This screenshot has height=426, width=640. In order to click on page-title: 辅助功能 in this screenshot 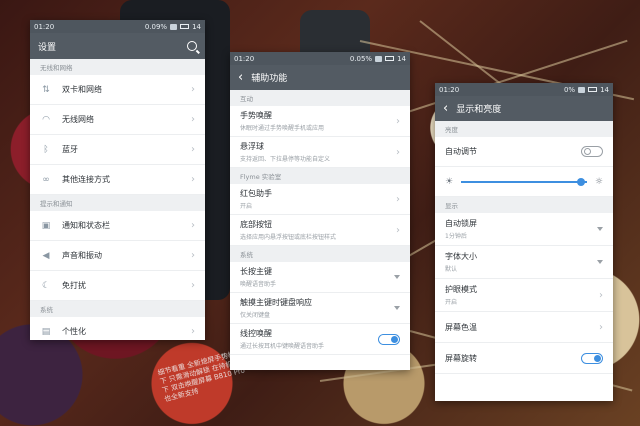, I will do `click(269, 79)`.